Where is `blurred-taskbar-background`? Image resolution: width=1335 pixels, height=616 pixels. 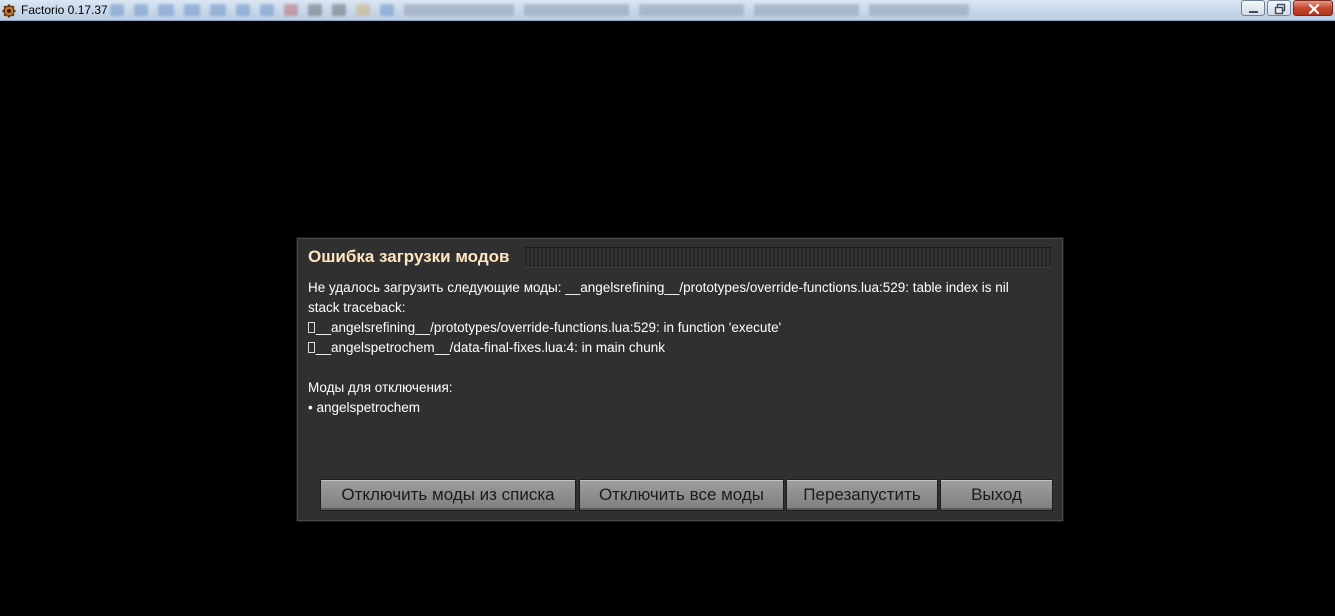 blurred-taskbar-background is located at coordinates (677, 10).